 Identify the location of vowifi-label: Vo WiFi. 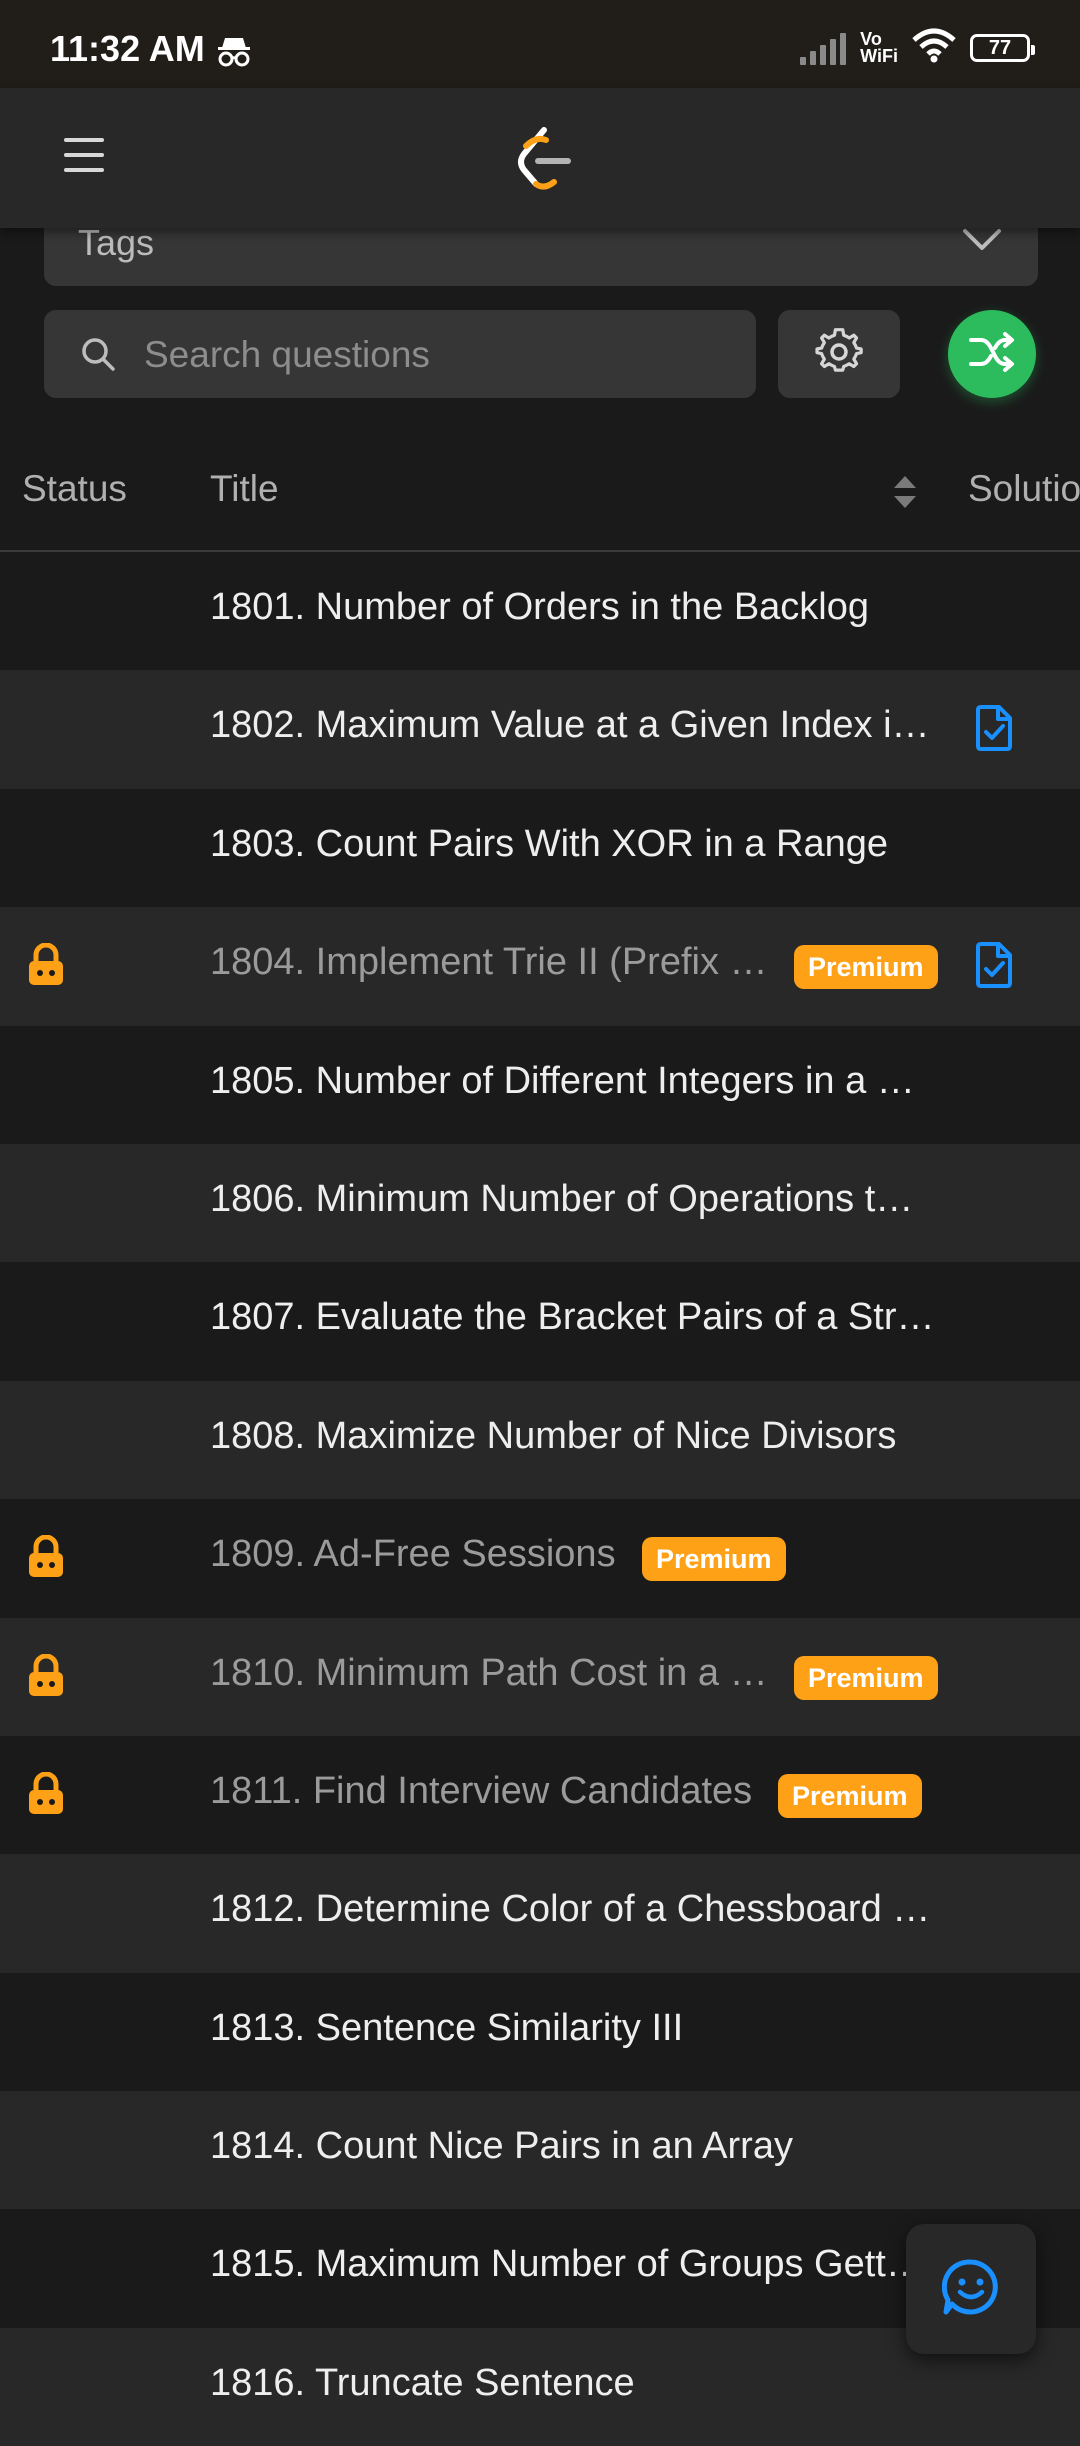
(879, 48).